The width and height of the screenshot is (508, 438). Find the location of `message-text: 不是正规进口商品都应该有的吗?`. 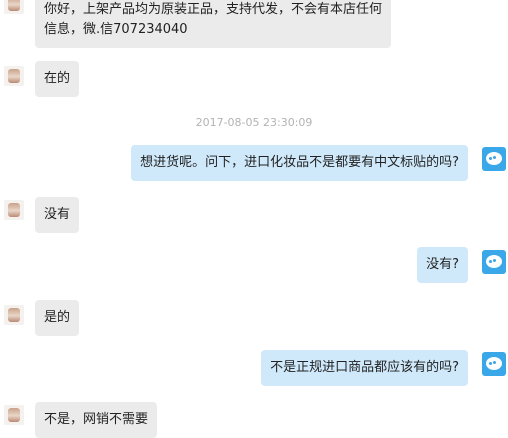

message-text: 不是正规进口商品都应该有的吗? is located at coordinates (364, 367).